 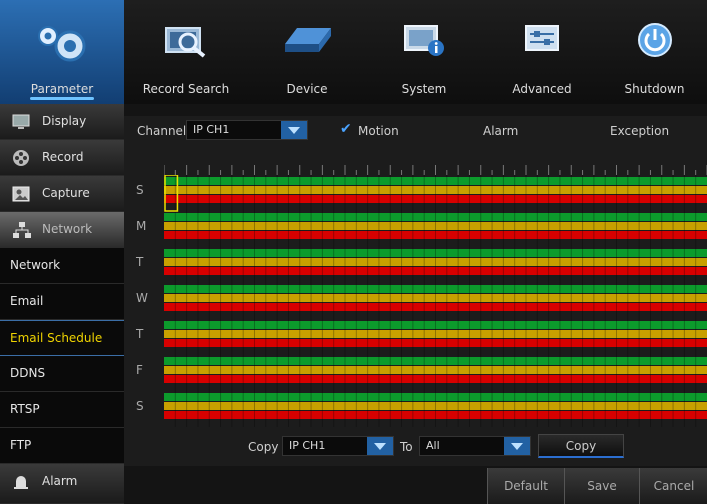 I want to click on tab-record-search: Record Search, so click(x=186, y=52).